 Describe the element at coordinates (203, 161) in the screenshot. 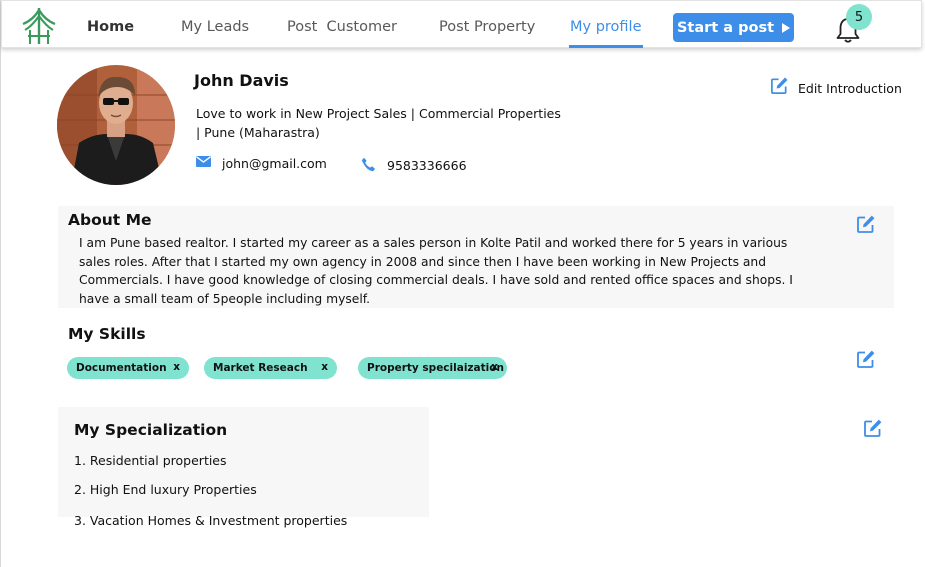

I see `mail-icon` at that location.